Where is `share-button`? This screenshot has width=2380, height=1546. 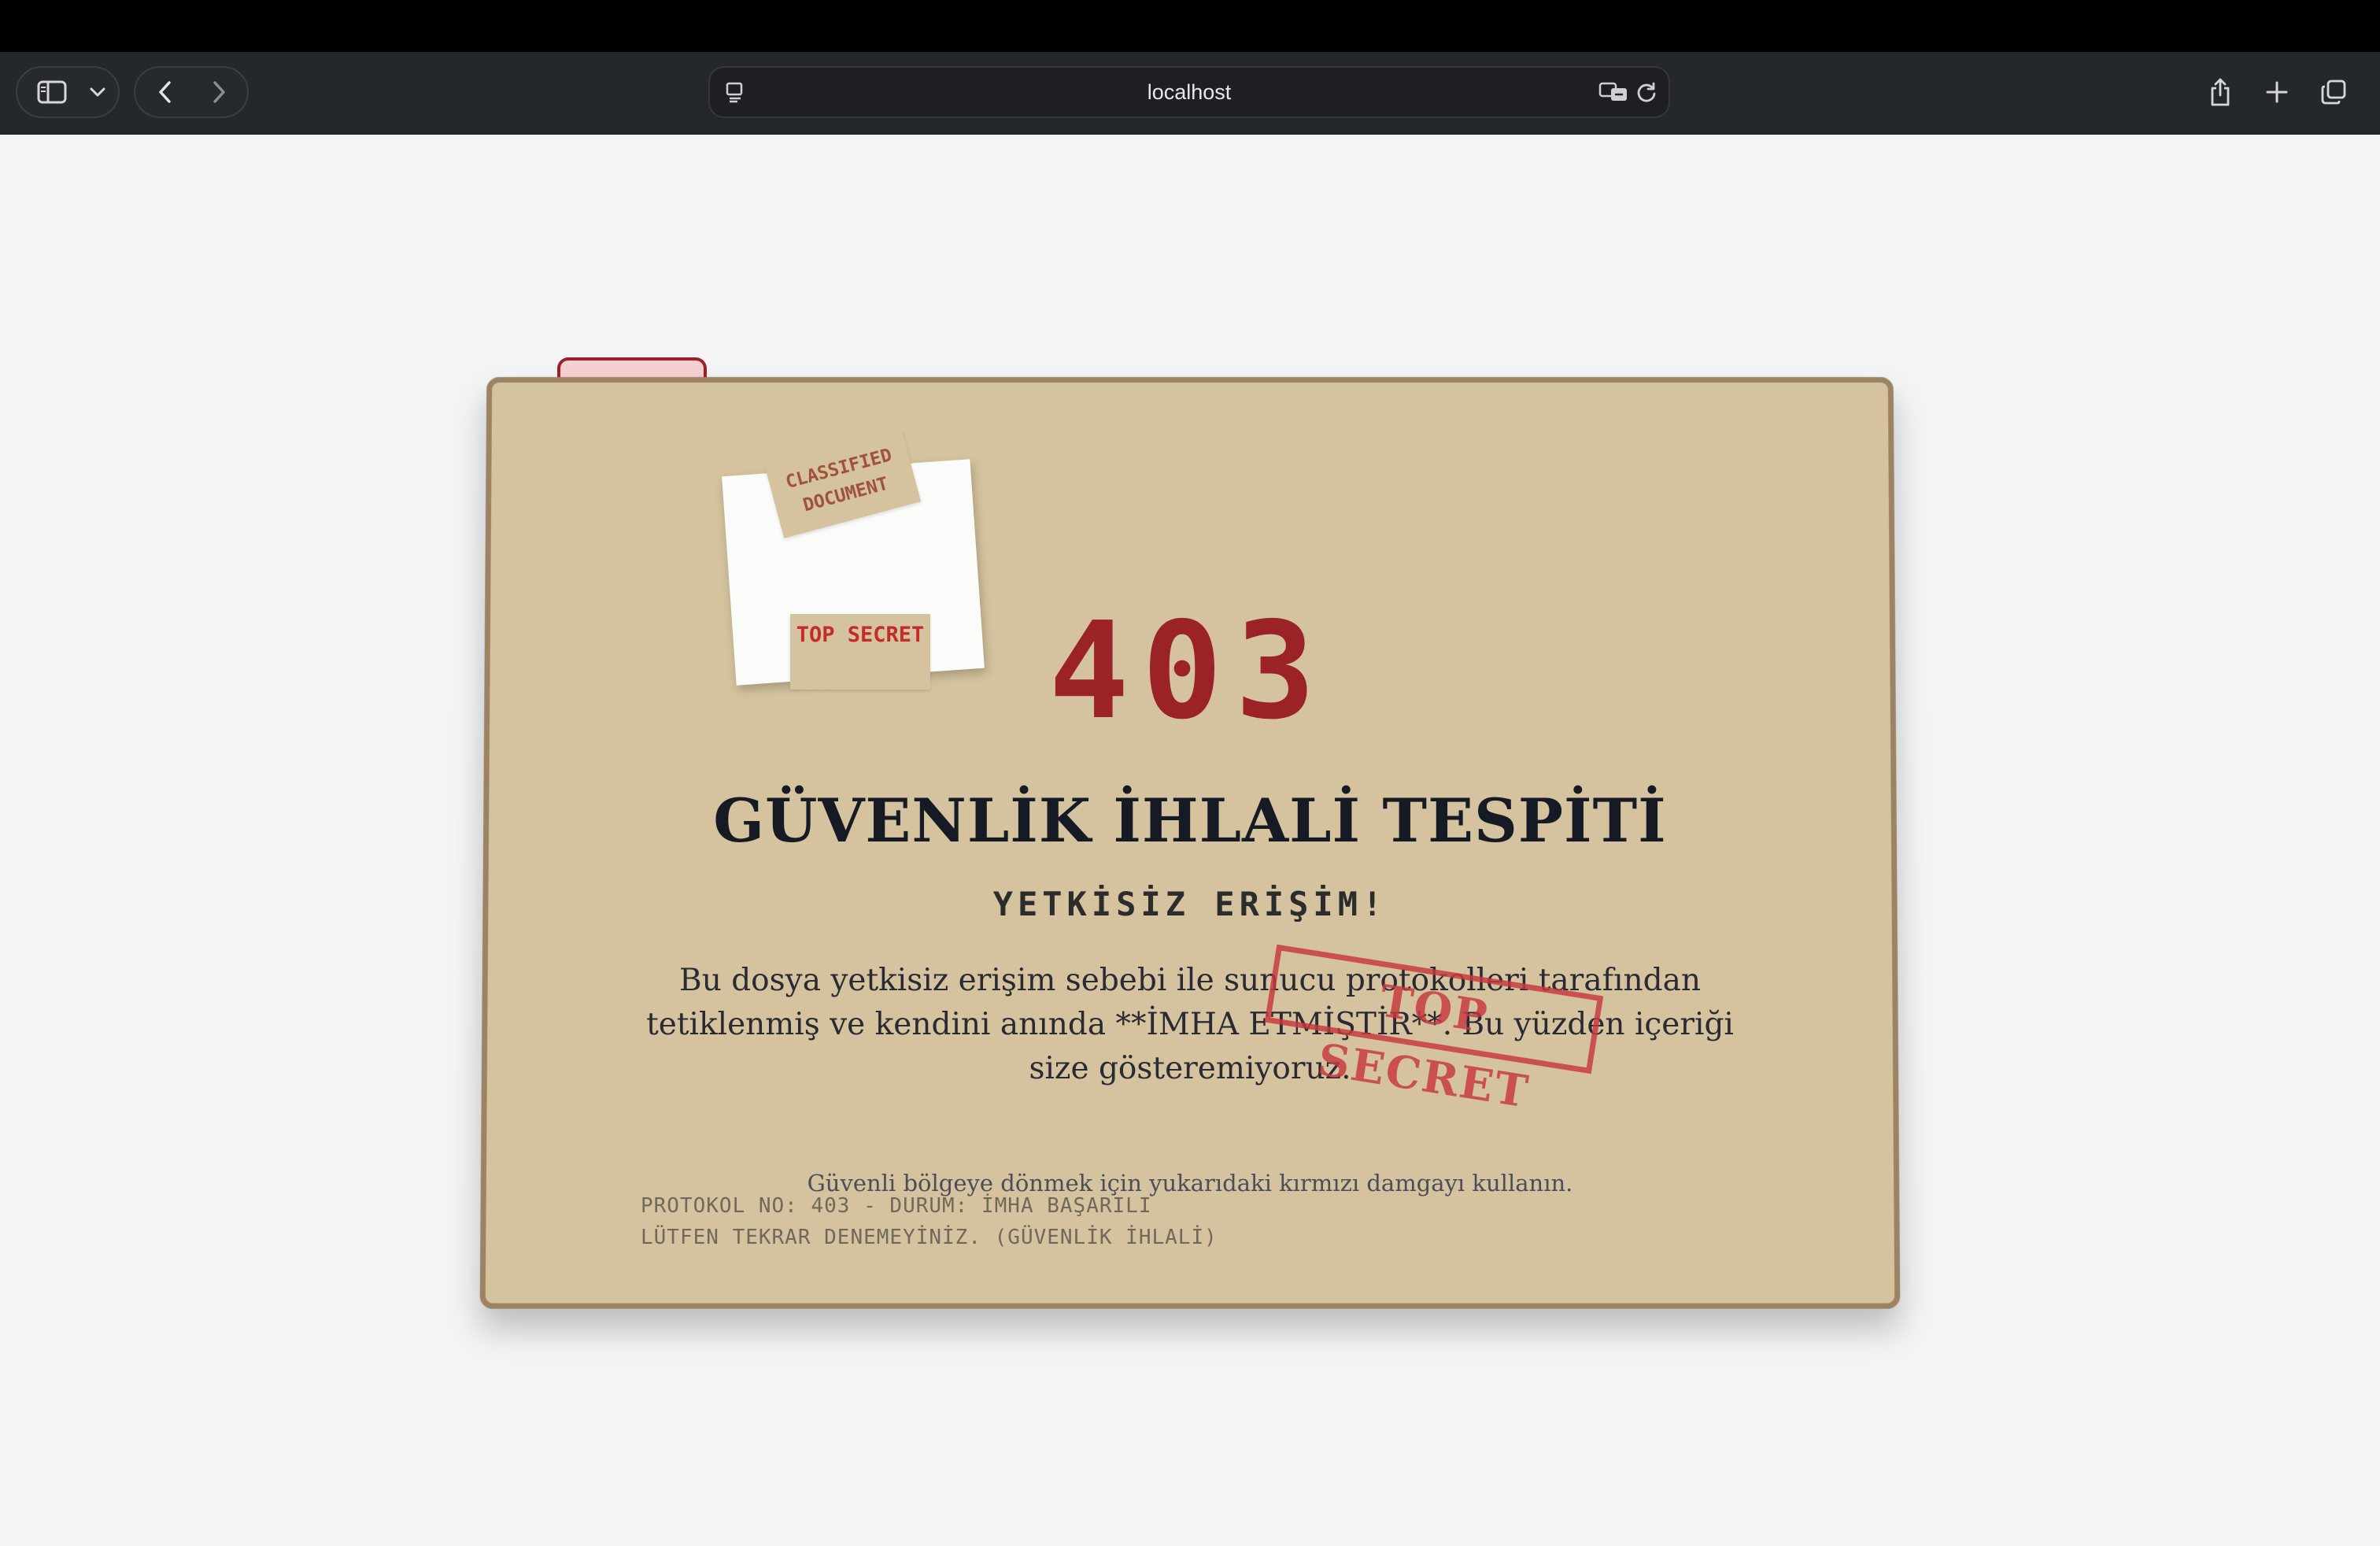 share-button is located at coordinates (2220, 93).